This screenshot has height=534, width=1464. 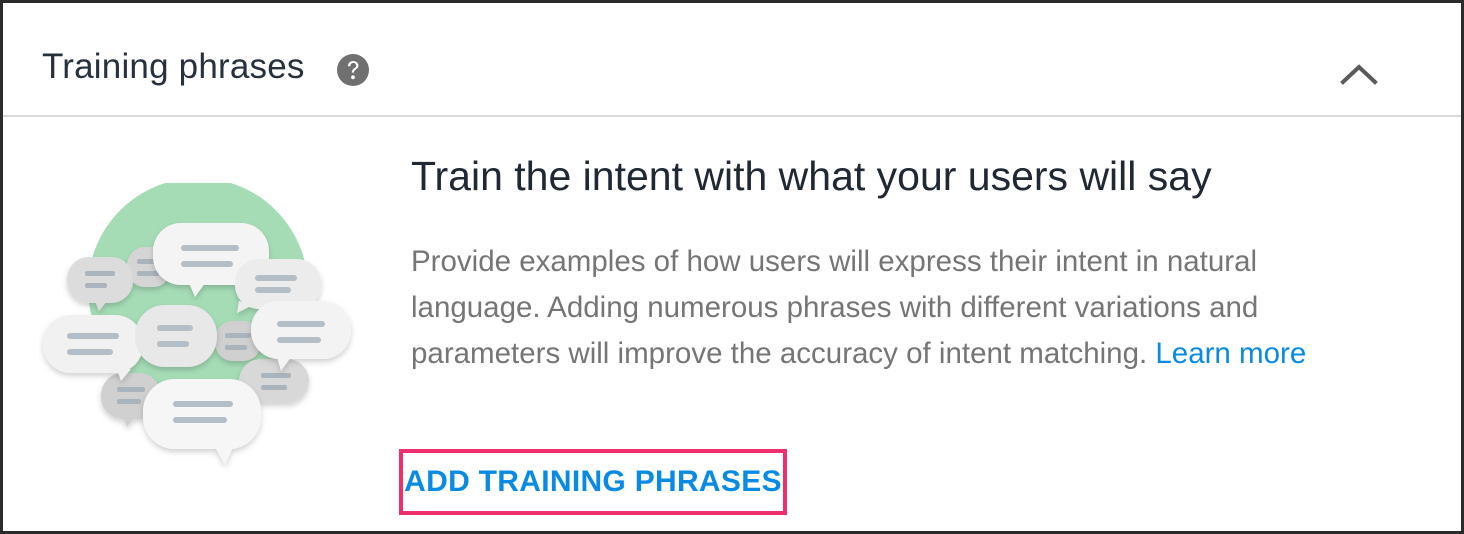 What do you see at coordinates (173, 66) in the screenshot?
I see `section-title: Training phrases` at bounding box center [173, 66].